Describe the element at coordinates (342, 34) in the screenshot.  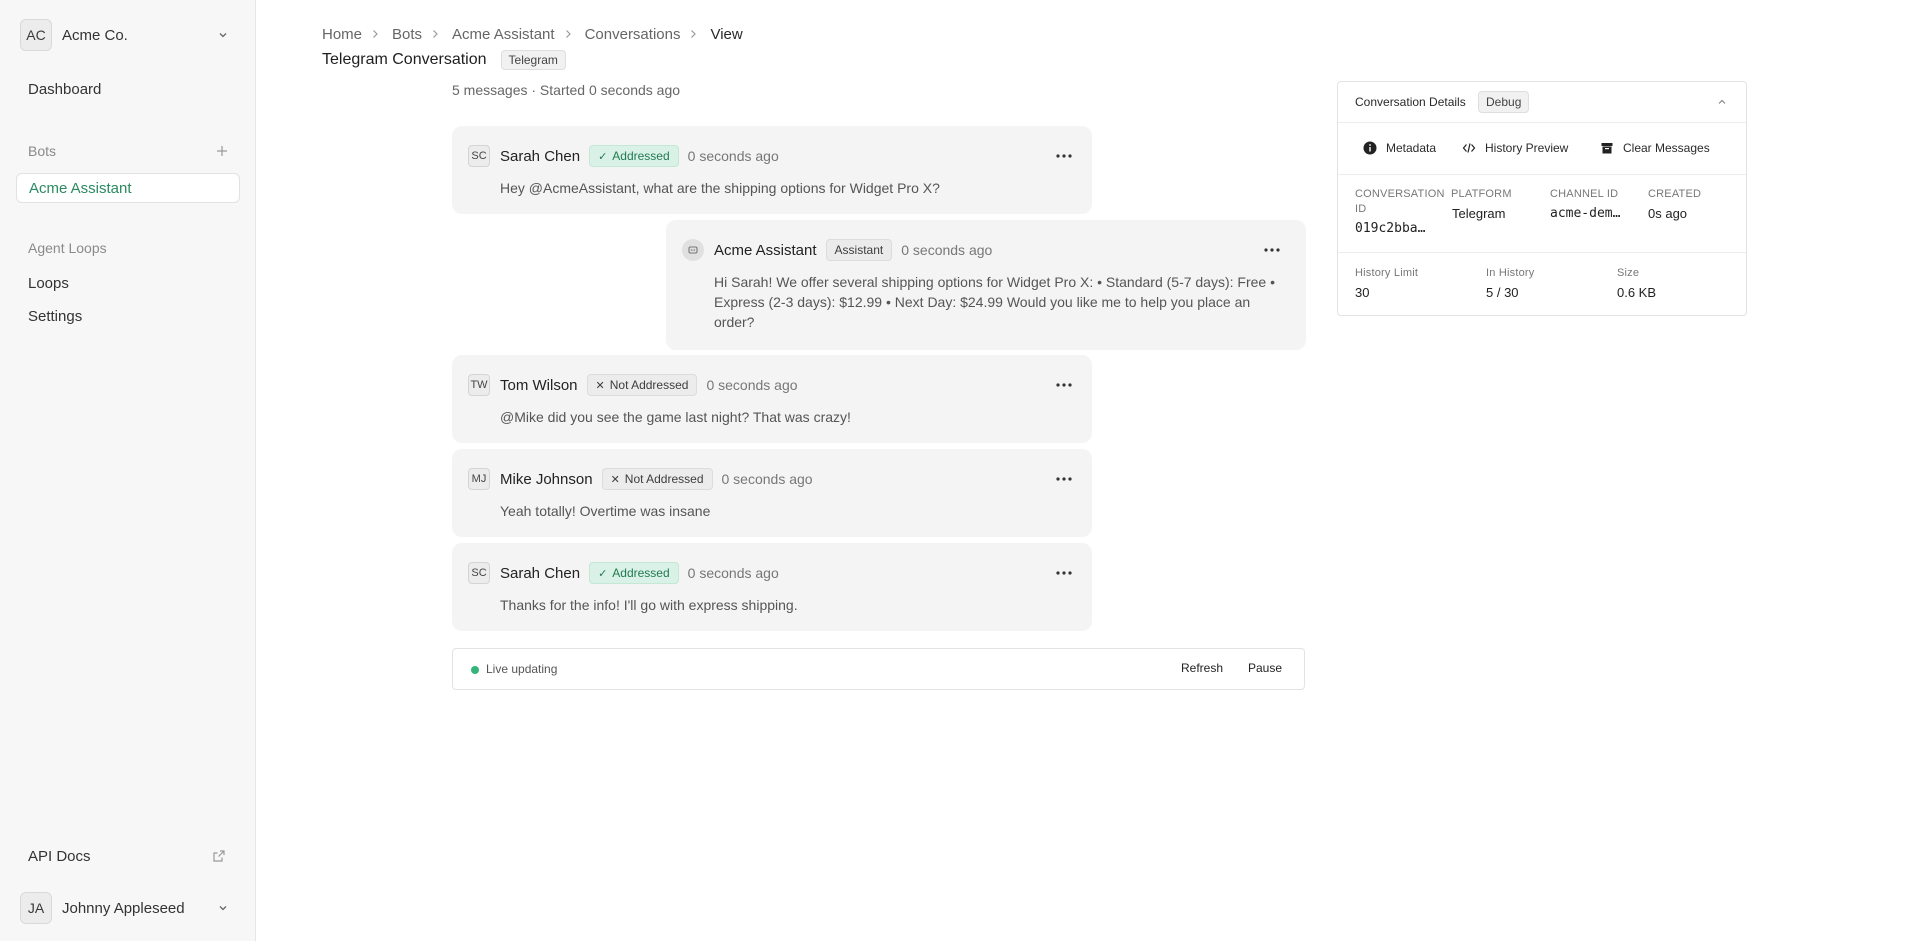
I see `breadcrumb-home: Home` at that location.